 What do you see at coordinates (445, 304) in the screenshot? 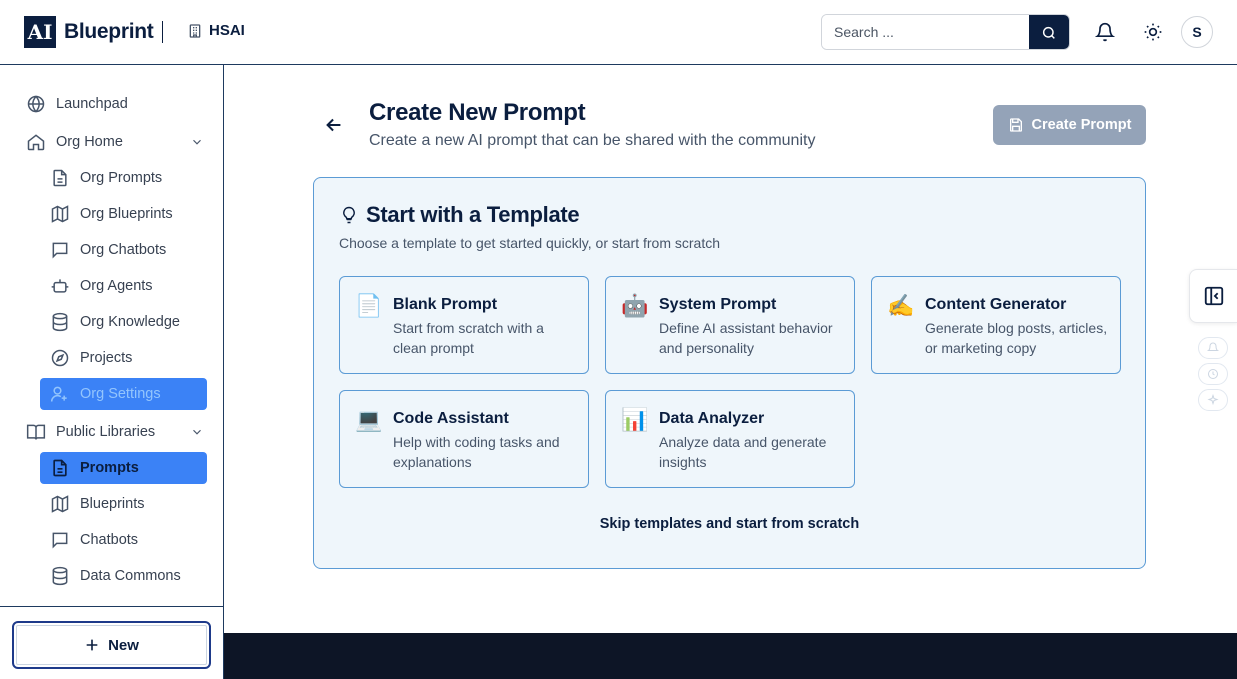
I see `template-card-title: Blank Prompt` at bounding box center [445, 304].